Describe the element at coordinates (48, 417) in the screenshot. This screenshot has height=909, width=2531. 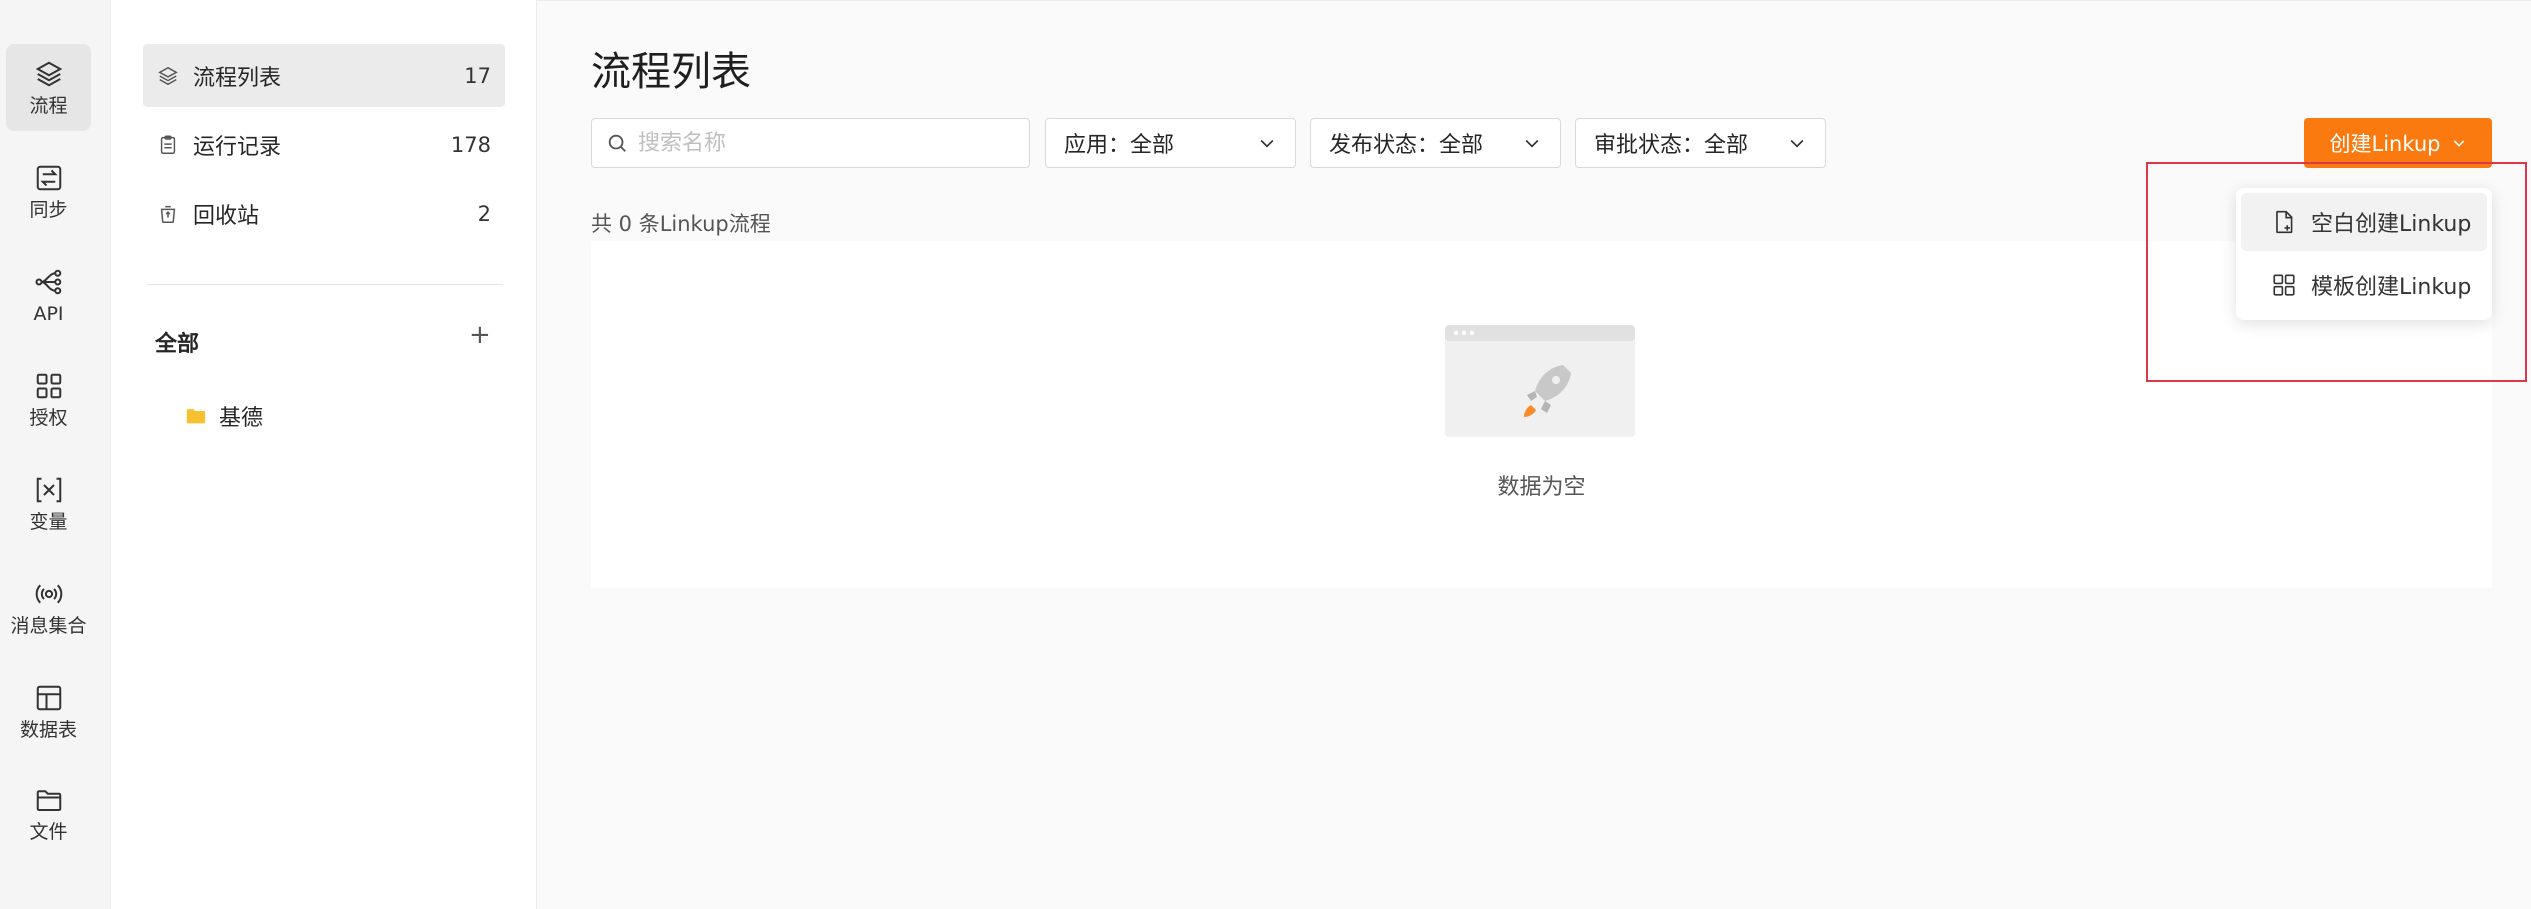
I see `rail-label: 授权` at that location.